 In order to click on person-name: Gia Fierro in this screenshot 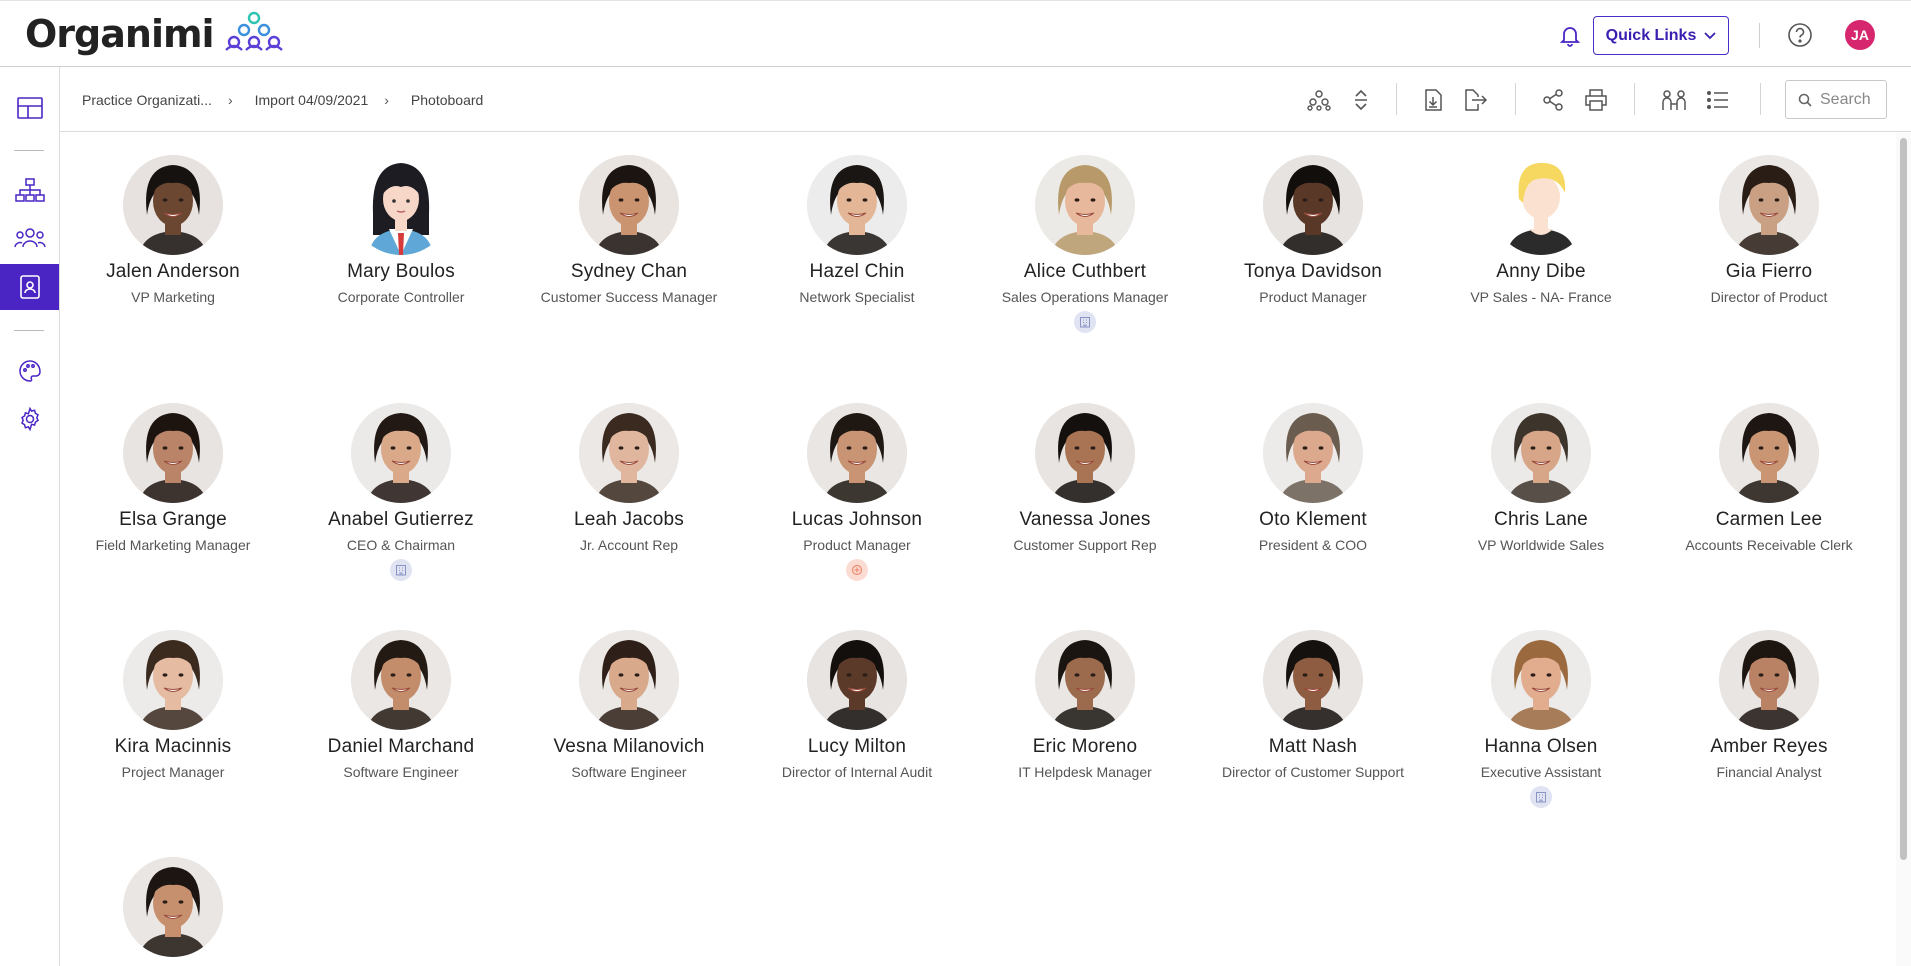, I will do `click(1769, 272)`.